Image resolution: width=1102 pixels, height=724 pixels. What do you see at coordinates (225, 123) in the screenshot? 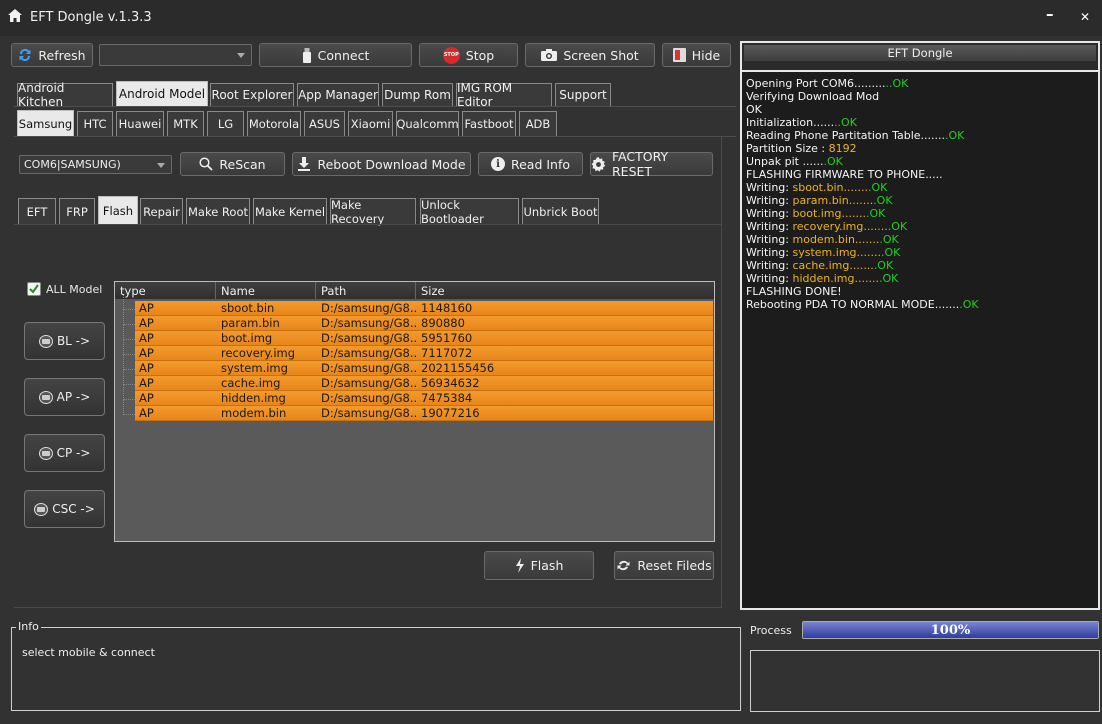
I see `brand-tab-lg: LG` at bounding box center [225, 123].